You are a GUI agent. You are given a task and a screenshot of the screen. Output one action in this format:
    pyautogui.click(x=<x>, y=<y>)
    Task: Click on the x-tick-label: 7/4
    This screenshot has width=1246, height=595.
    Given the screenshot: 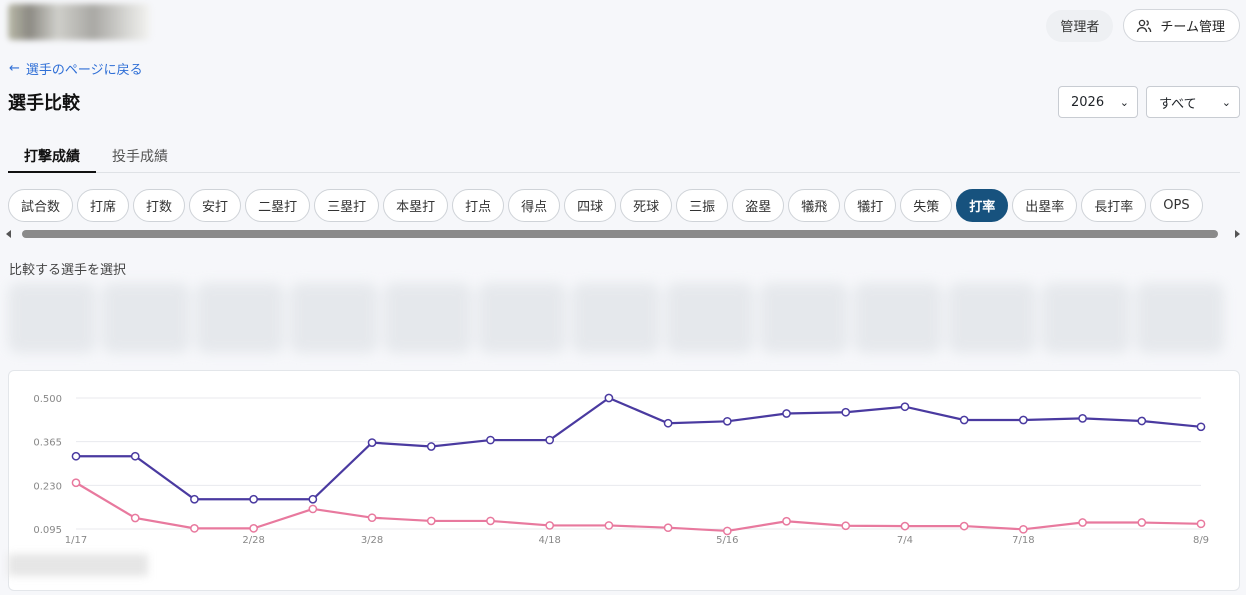 What is the action you would take?
    pyautogui.click(x=905, y=540)
    